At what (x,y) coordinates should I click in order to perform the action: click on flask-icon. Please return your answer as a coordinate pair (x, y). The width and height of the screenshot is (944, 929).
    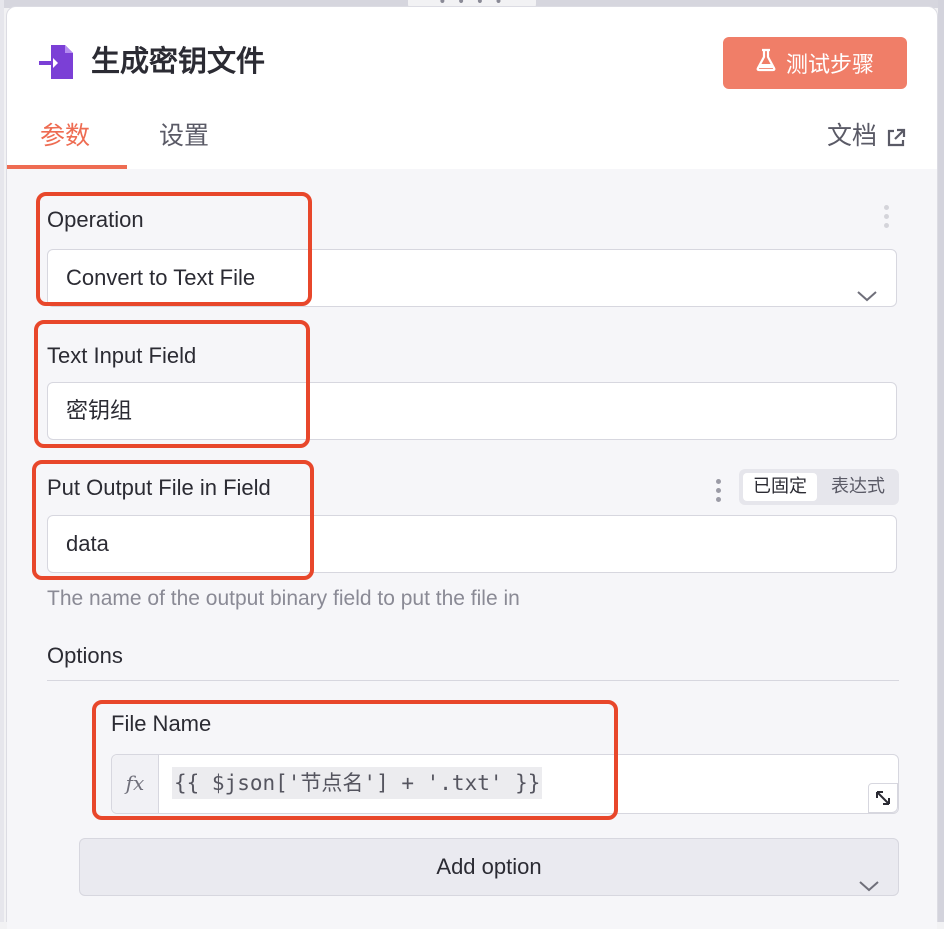
    Looking at the image, I should click on (766, 63).